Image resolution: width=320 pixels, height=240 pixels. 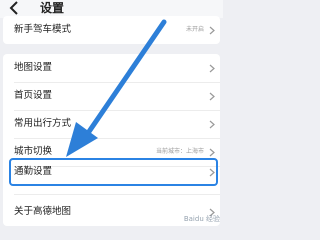 I want to click on row-label: 首页设置, so click(x=33, y=95).